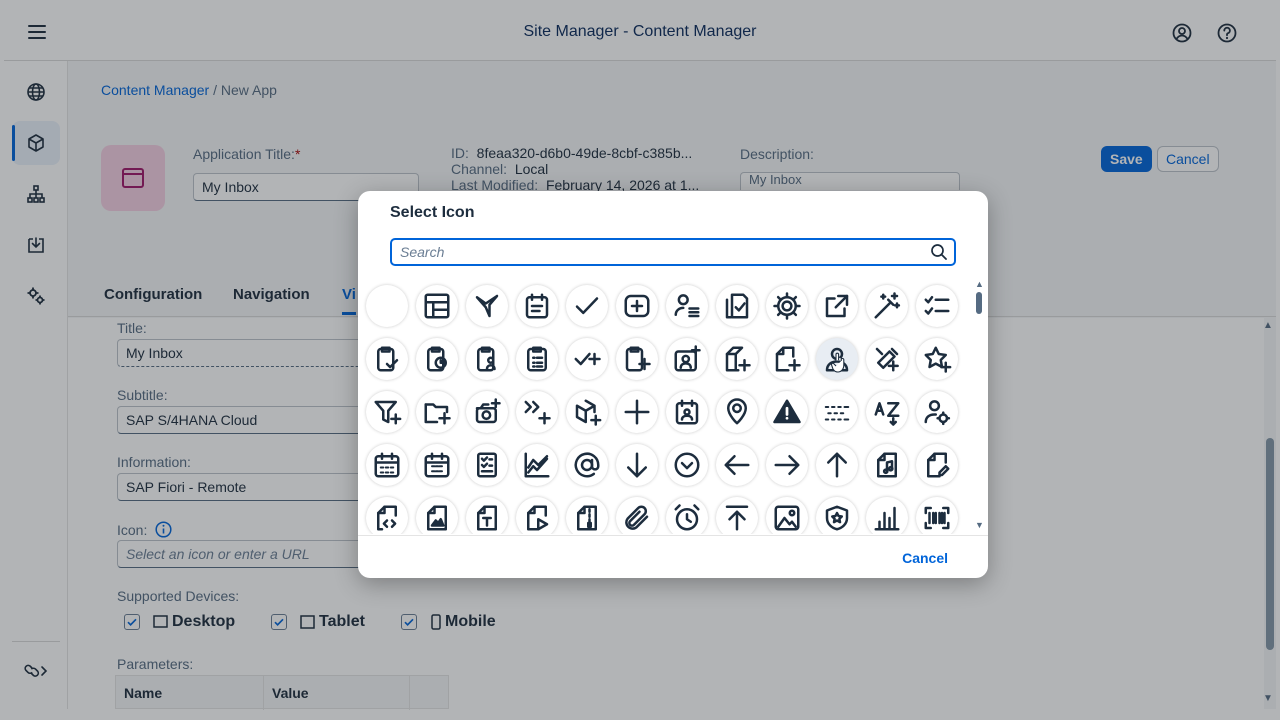 The image size is (1280, 720). I want to click on icon-option-clipboard-check, so click(387, 358).